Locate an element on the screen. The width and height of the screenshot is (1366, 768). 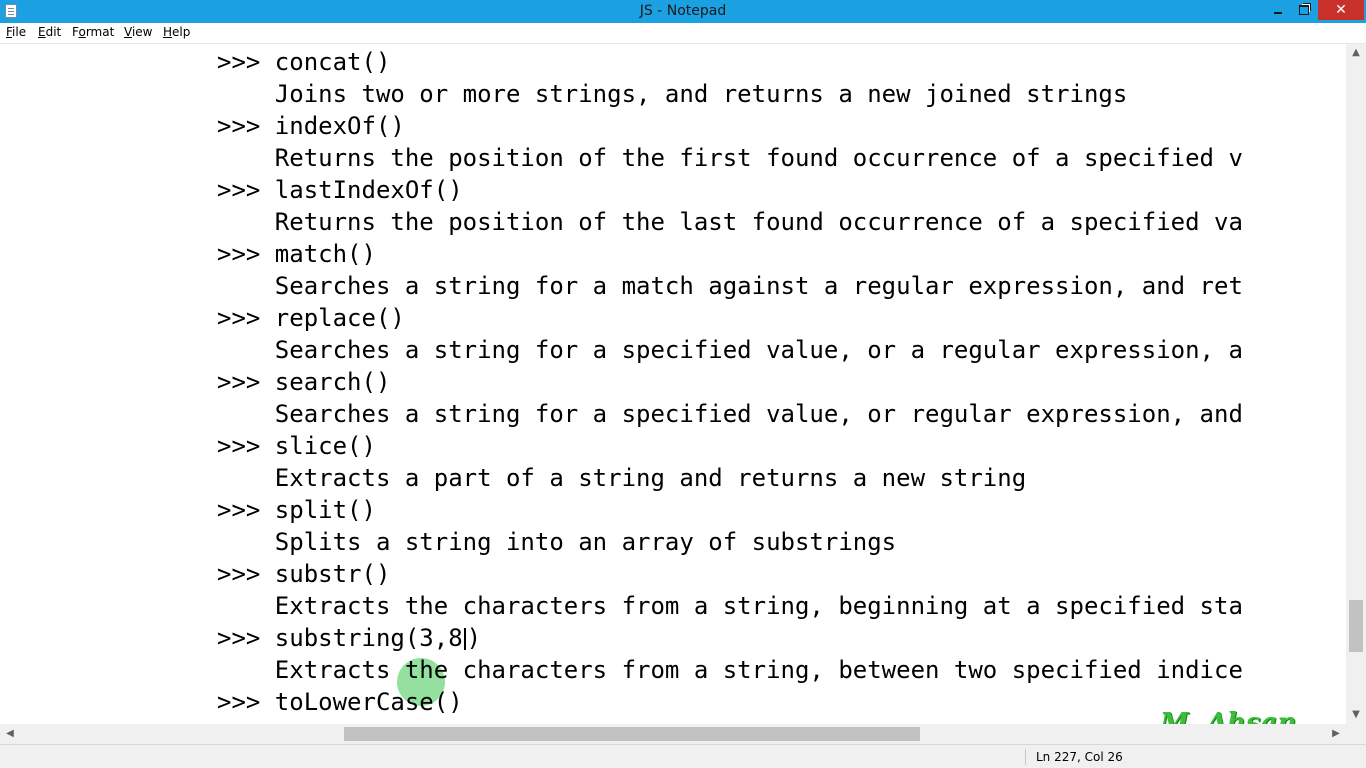
editor-line-current: >>> substring(3,8) is located at coordinates (349, 638).